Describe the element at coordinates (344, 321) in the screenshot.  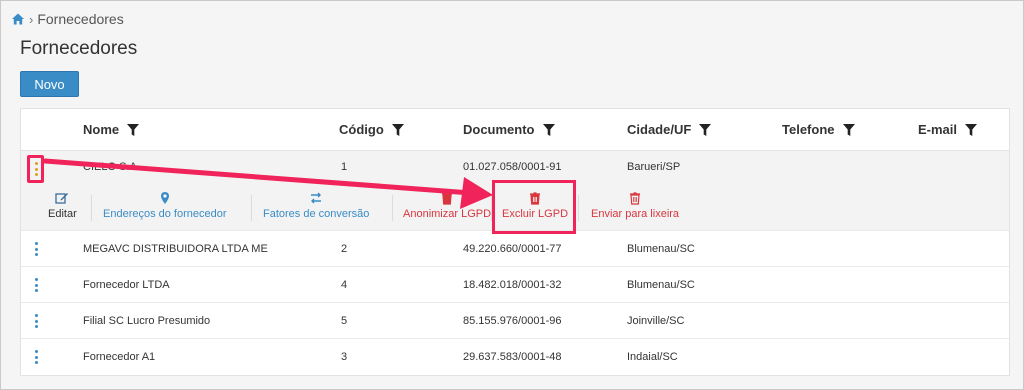
I see `cell-codigo: 5` at that location.